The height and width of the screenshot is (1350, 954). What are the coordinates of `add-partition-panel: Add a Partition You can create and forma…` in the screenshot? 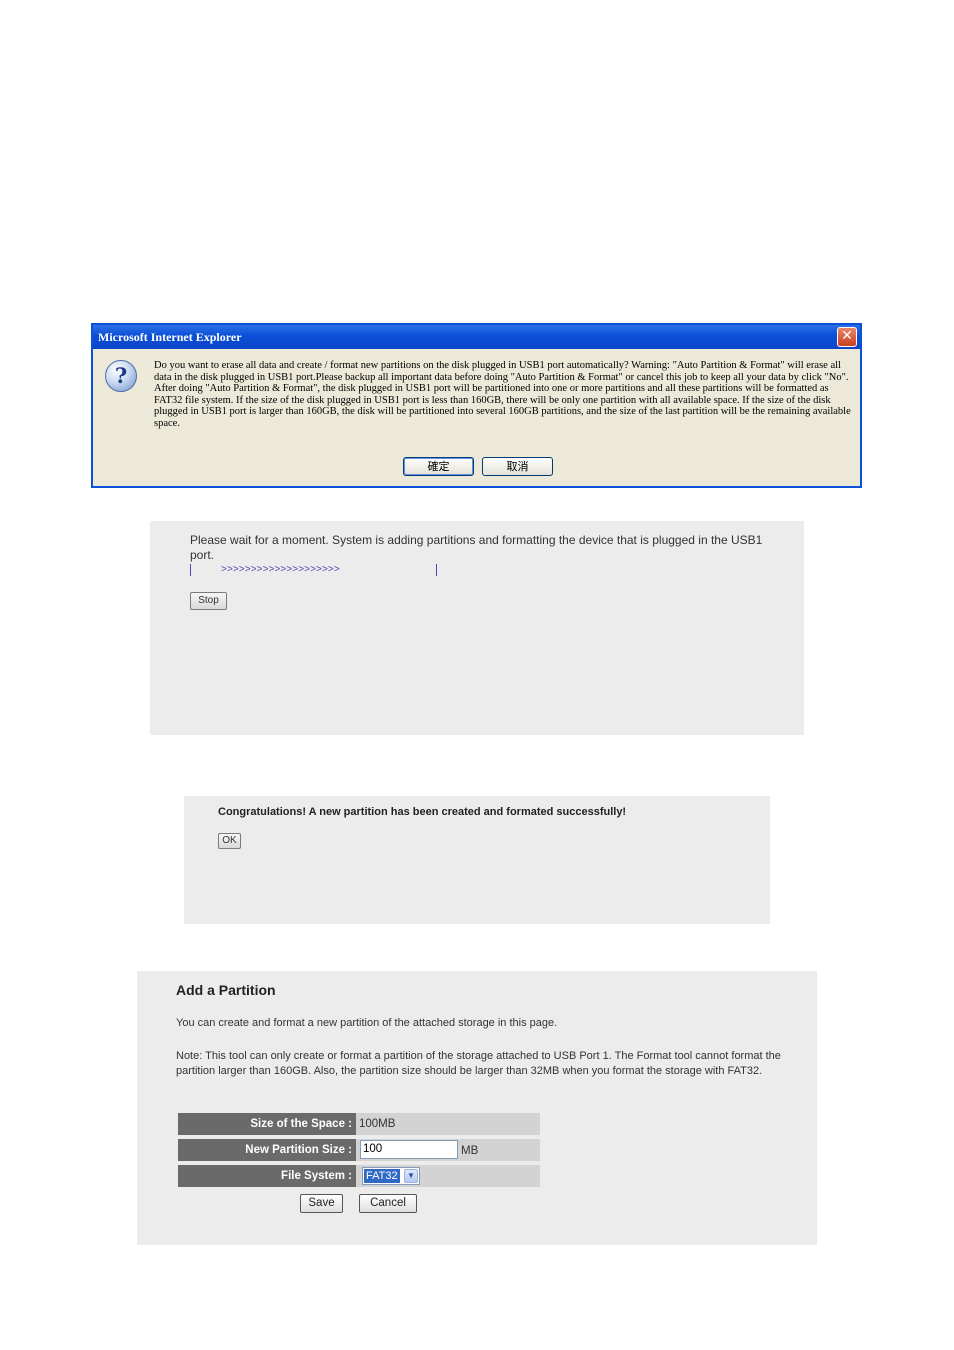 It's located at (477, 1108).